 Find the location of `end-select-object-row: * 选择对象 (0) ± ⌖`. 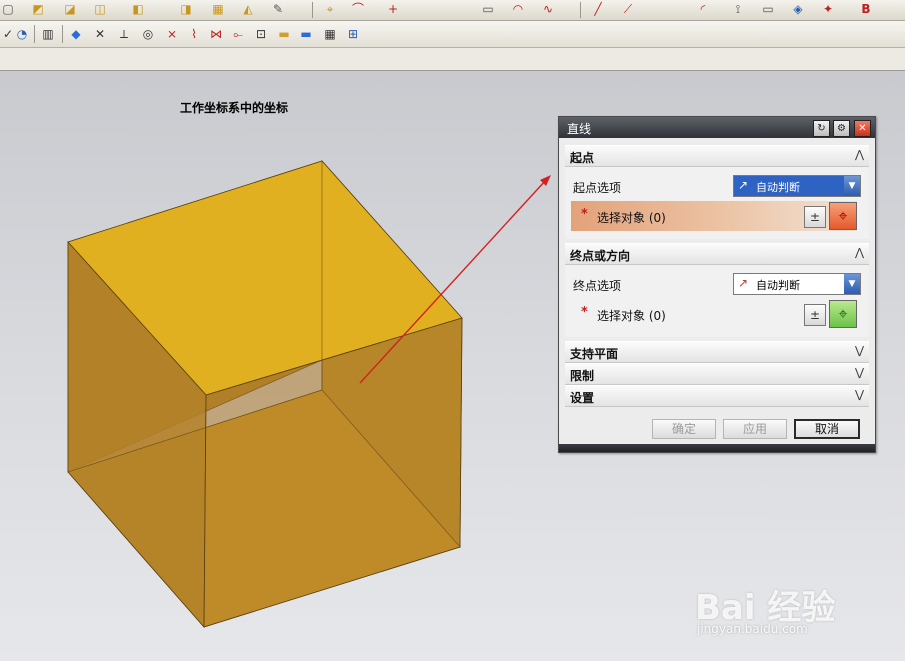

end-select-object-row: * 选择对象 (0) ± ⌖ is located at coordinates (714, 314).